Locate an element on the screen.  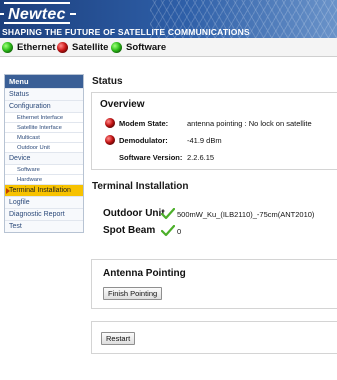
restart-panel: Restart is located at coordinates (214, 337).